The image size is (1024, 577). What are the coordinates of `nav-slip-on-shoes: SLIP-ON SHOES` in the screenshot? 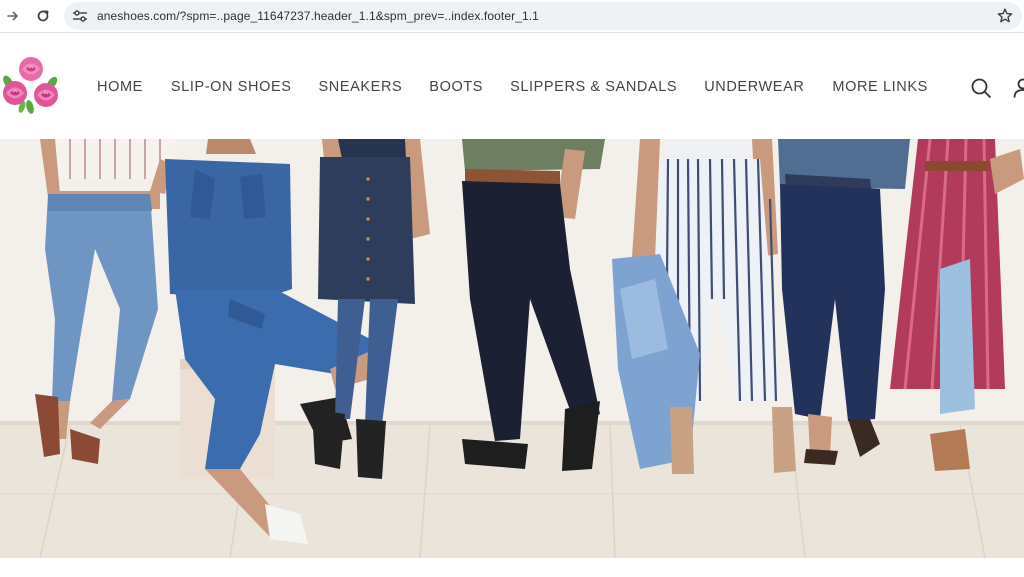 It's located at (231, 87).